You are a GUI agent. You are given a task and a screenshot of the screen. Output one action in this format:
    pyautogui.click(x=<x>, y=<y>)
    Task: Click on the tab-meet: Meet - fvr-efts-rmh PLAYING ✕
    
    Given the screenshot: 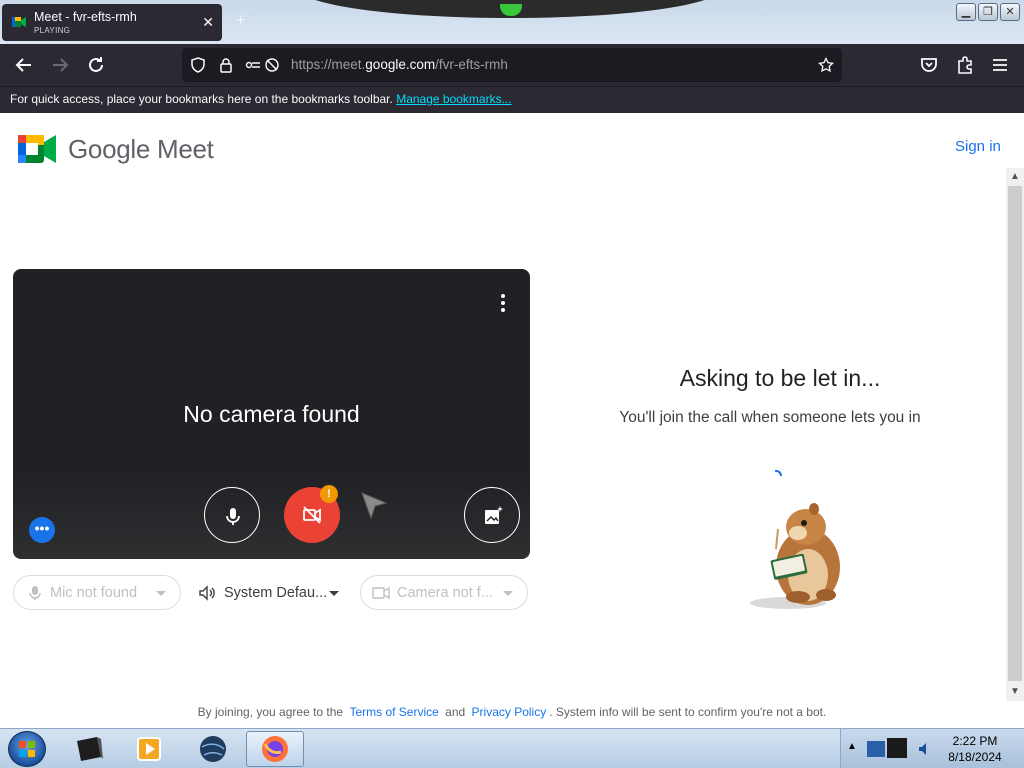 What is the action you would take?
    pyautogui.click(x=112, y=22)
    